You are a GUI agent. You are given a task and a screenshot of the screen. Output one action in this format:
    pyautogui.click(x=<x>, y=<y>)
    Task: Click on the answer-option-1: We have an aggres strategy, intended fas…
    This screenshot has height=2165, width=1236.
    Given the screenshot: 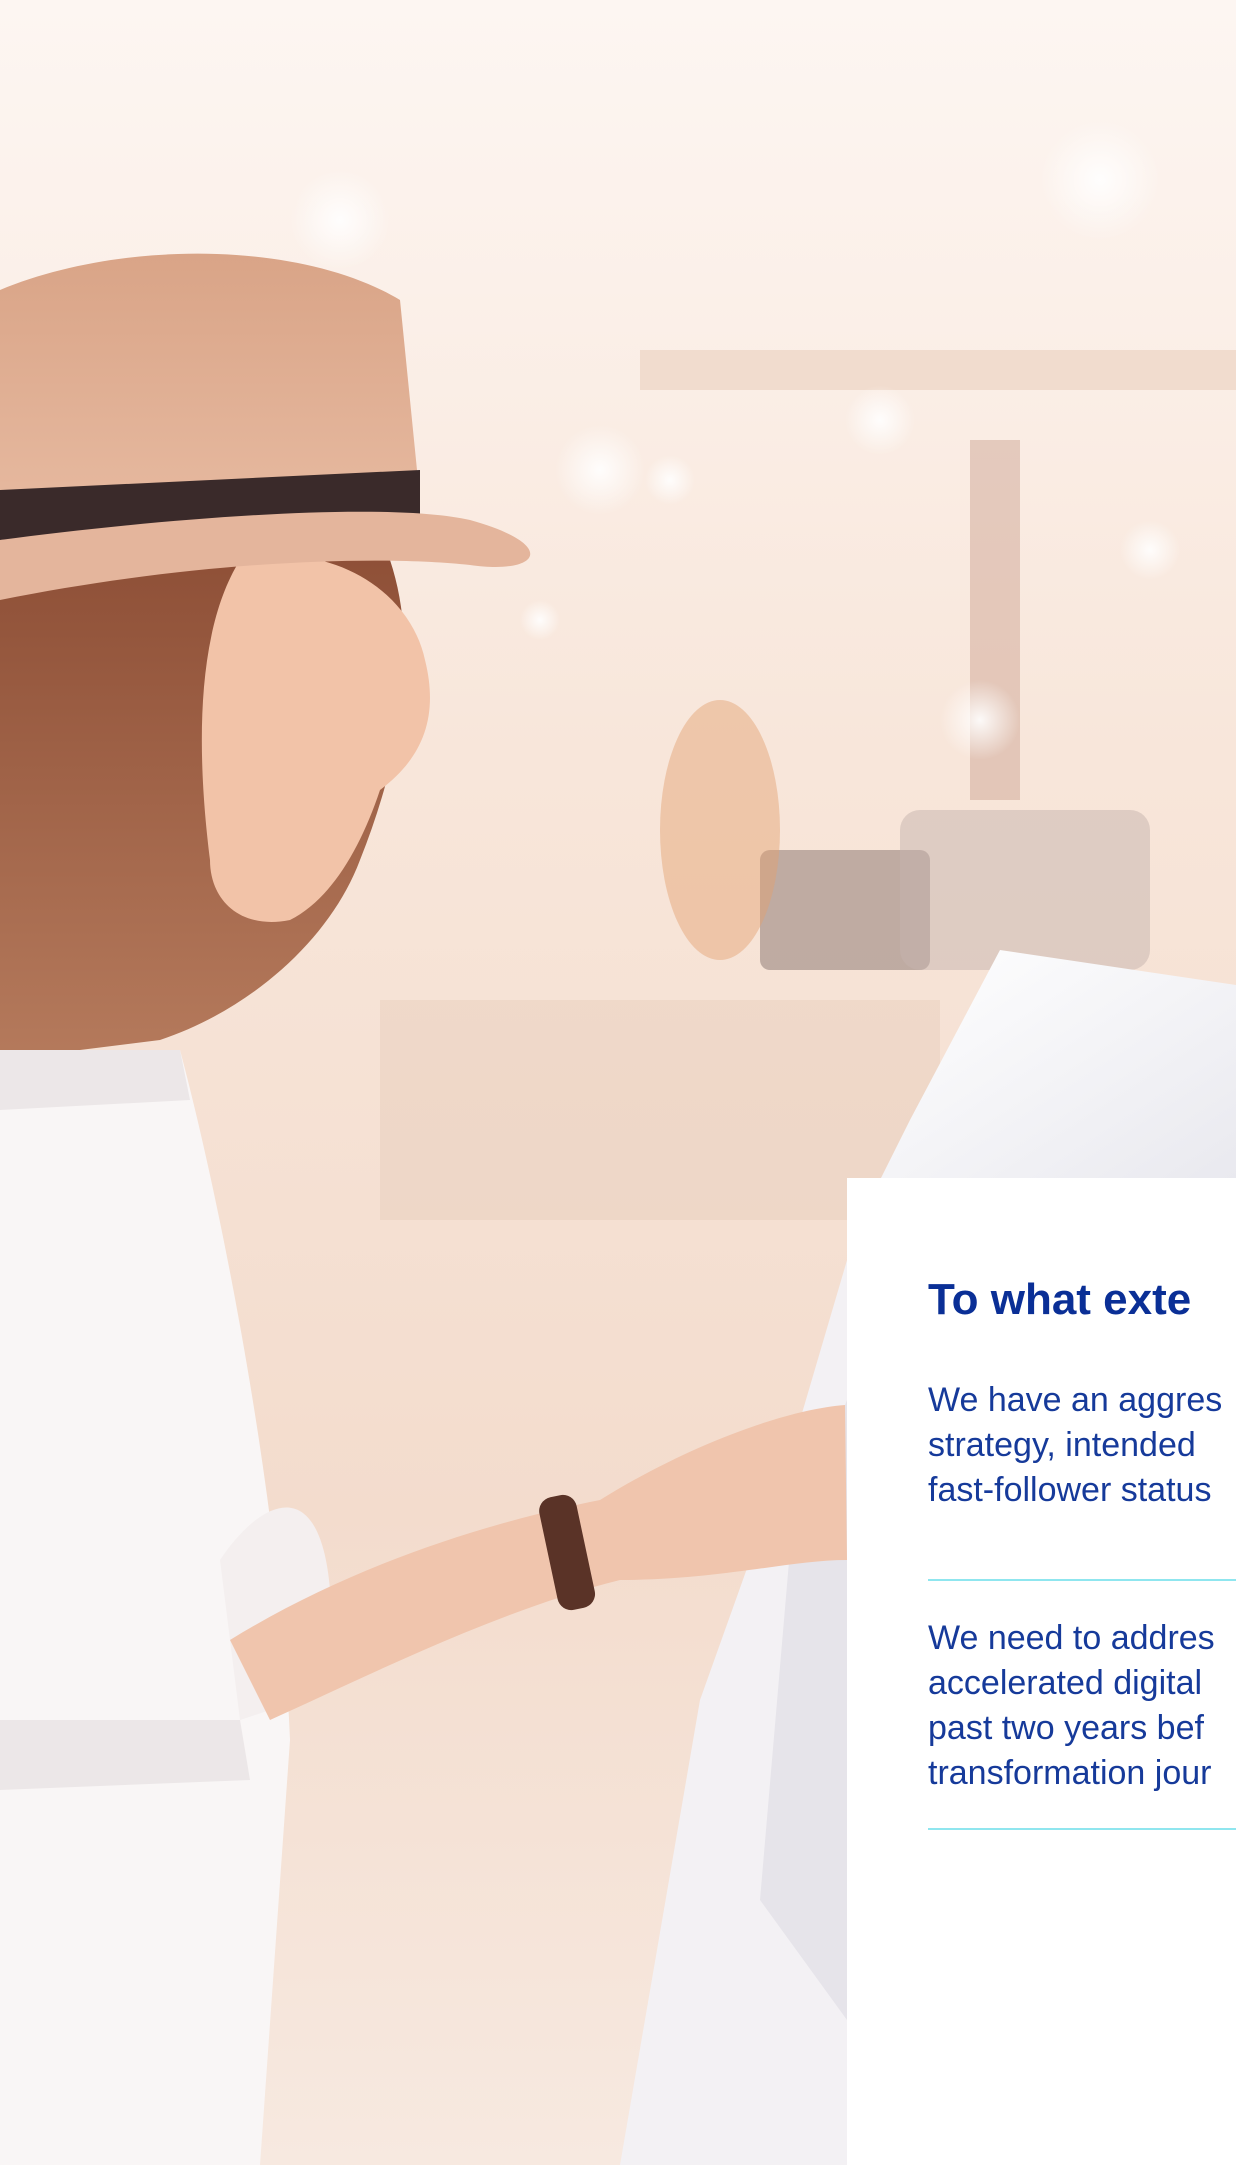 What is the action you would take?
    pyautogui.click(x=1082, y=1445)
    